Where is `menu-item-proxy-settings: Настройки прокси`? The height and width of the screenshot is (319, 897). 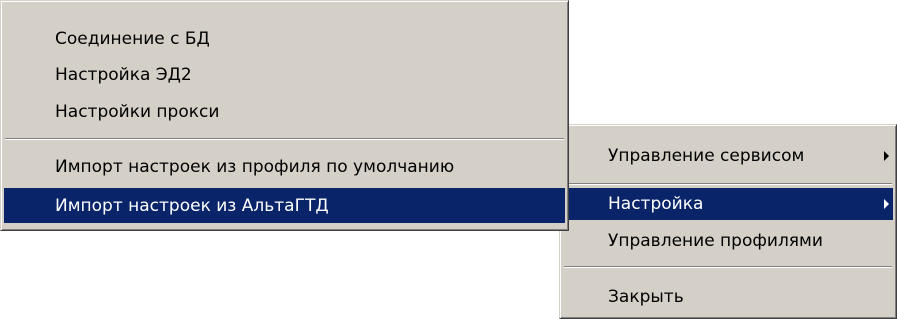
menu-item-proxy-settings: Настройки прокси is located at coordinates (284, 112).